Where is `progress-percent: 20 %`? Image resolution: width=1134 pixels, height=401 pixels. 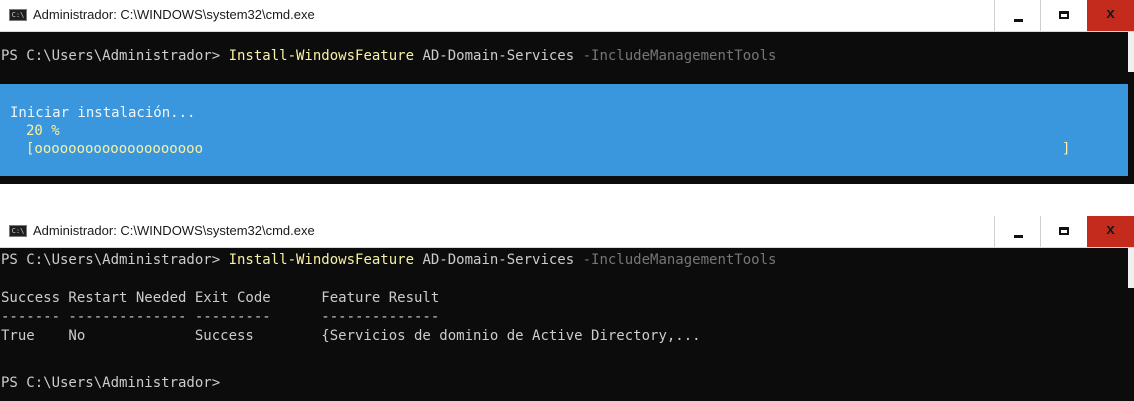
progress-percent: 20 % is located at coordinates (43, 131).